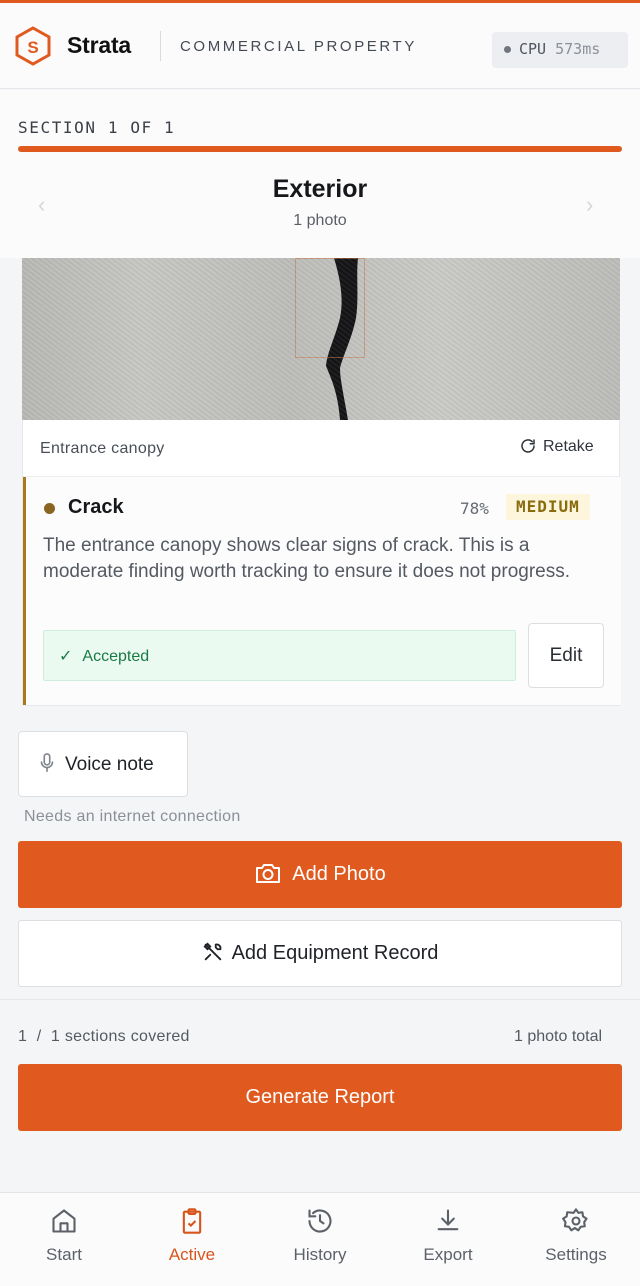  What do you see at coordinates (320, 189) in the screenshot?
I see `section-title: Exterior` at bounding box center [320, 189].